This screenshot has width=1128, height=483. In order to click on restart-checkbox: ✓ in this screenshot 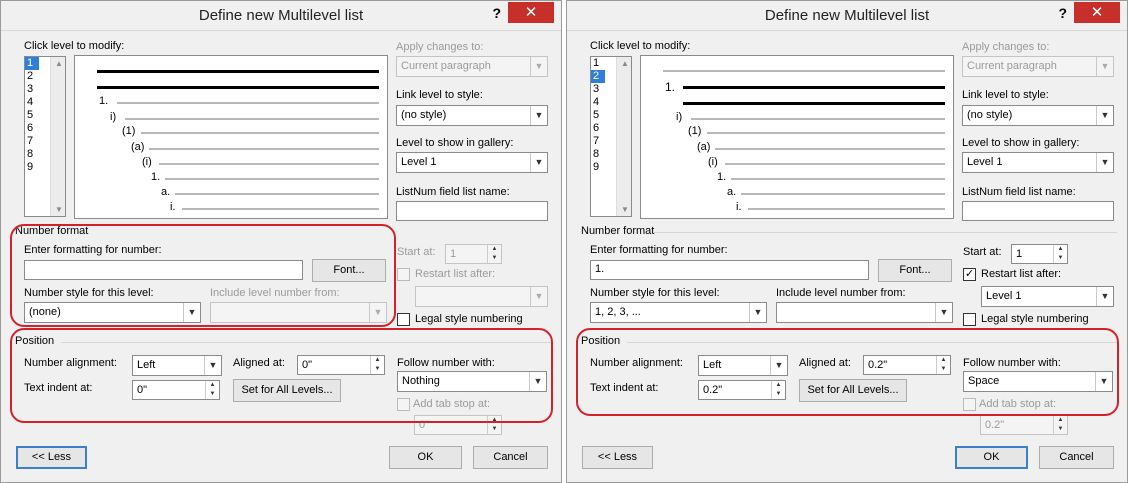, I will do `click(969, 274)`.